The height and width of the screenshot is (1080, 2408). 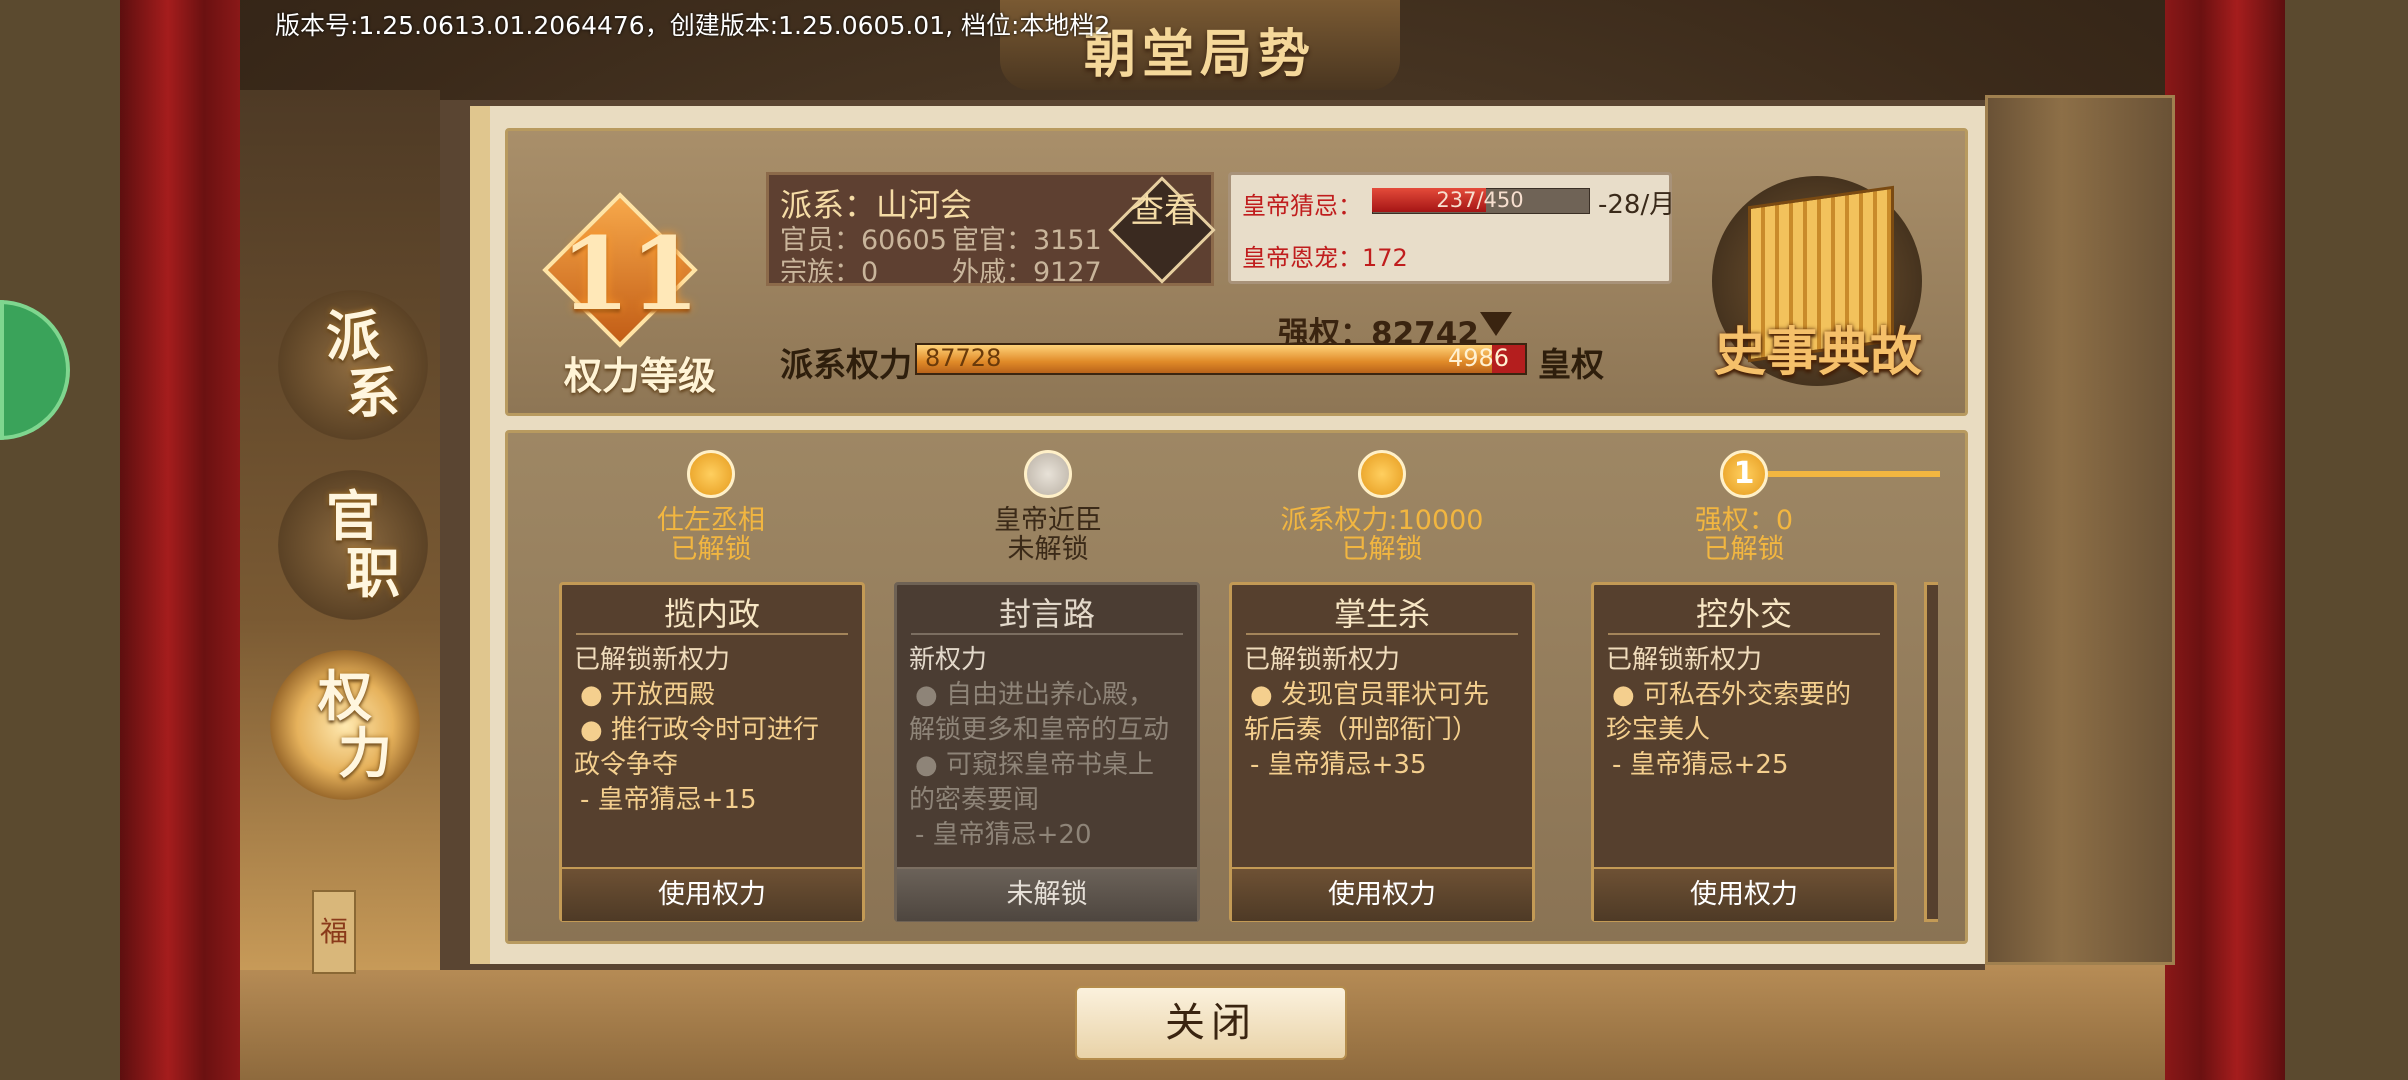 What do you see at coordinates (480, 535) in the screenshot?
I see `panel-strip` at bounding box center [480, 535].